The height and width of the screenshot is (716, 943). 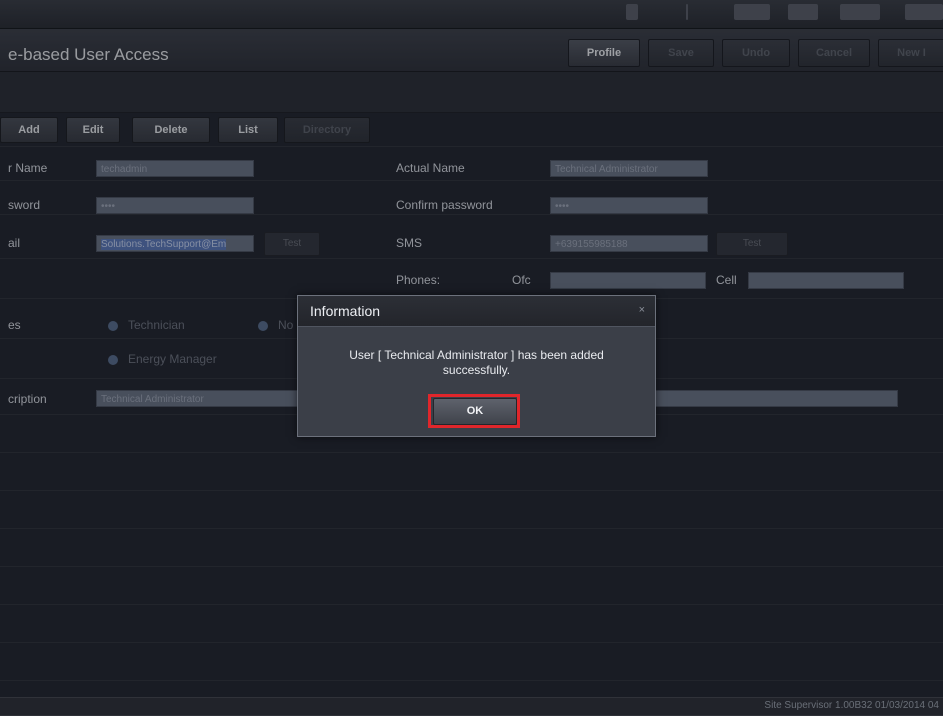 What do you see at coordinates (642, 310) in the screenshot?
I see `close-icon: ×` at bounding box center [642, 310].